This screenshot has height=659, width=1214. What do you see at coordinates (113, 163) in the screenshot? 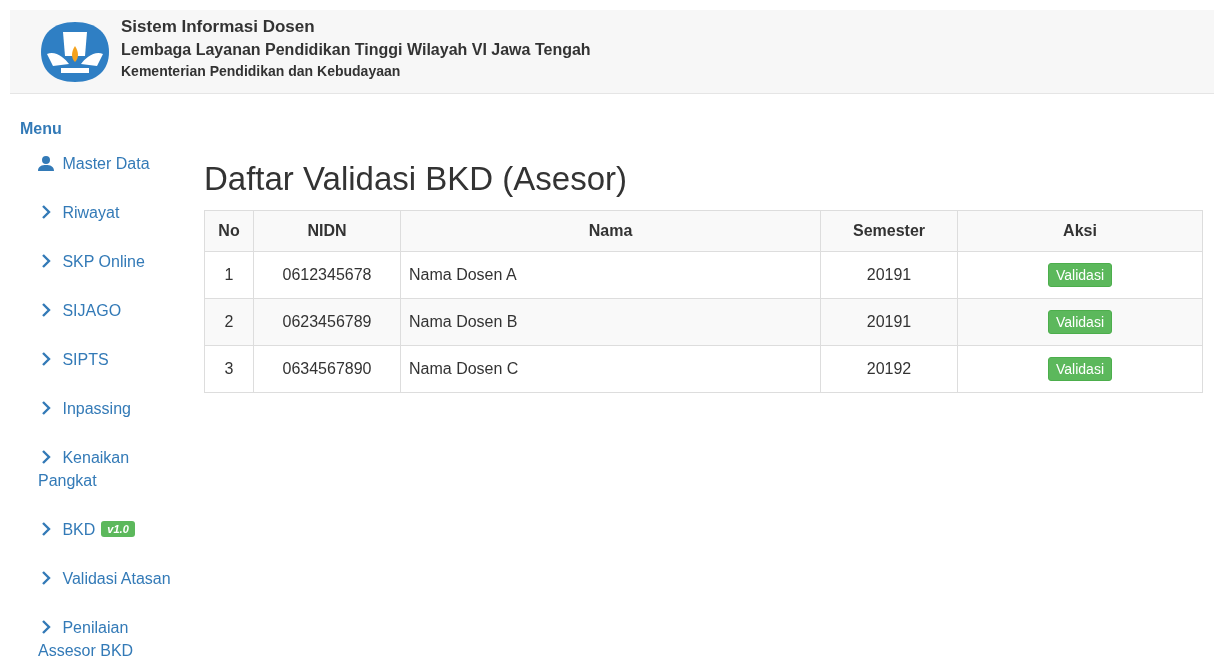
I see `sidebar-item: Master Data` at bounding box center [113, 163].